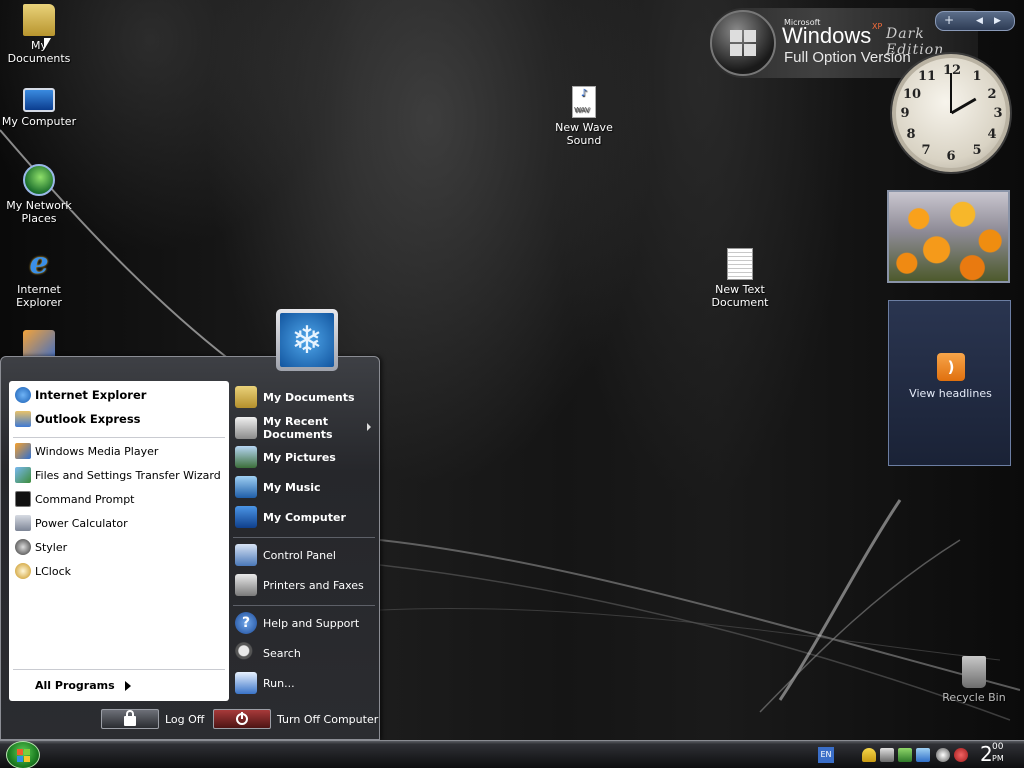 This screenshot has width=1024, height=768. I want to click on desktop-icon-label: My Computer, so click(39, 121).